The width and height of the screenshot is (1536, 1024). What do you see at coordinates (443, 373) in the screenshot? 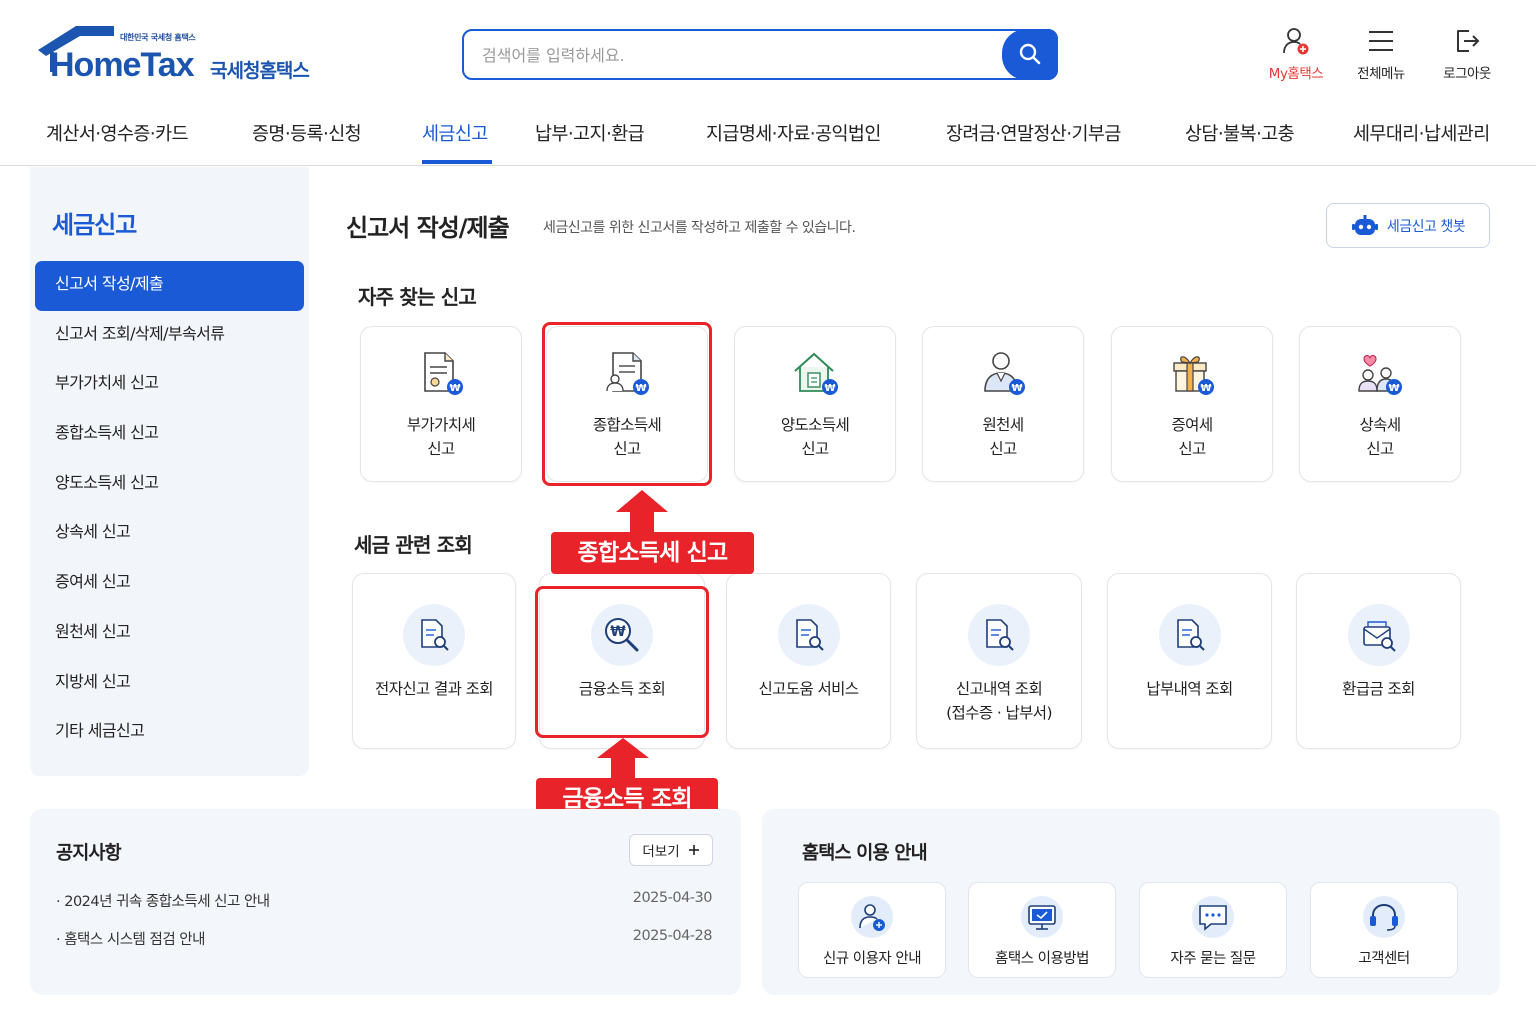
I see `vat-document-icon: ₩` at bounding box center [443, 373].